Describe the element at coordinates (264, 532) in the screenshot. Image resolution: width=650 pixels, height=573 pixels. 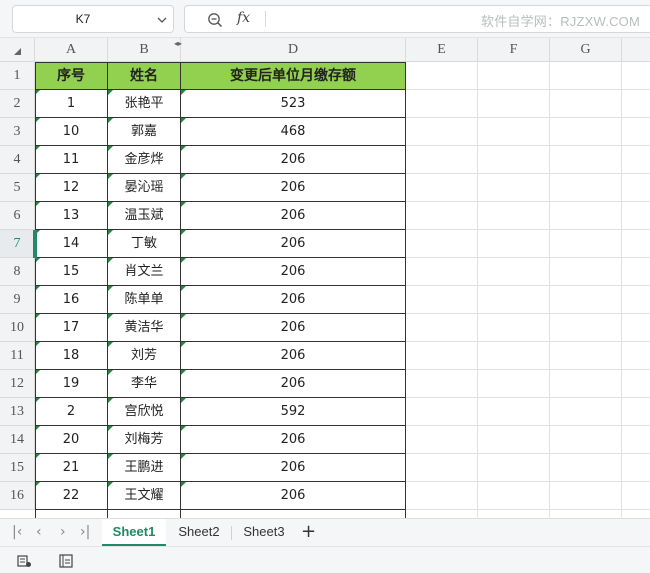
I see `tab-sheet3: Sheet3` at that location.